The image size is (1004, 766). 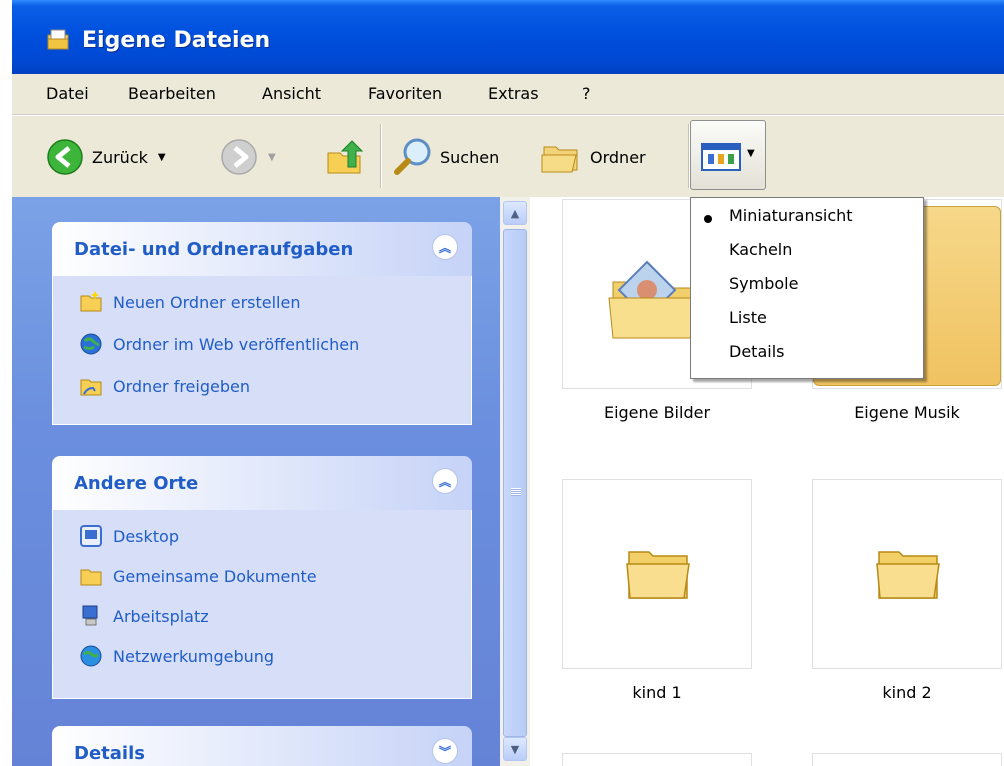 I want to click on places-panel-title: Andere Orte, so click(x=136, y=483).